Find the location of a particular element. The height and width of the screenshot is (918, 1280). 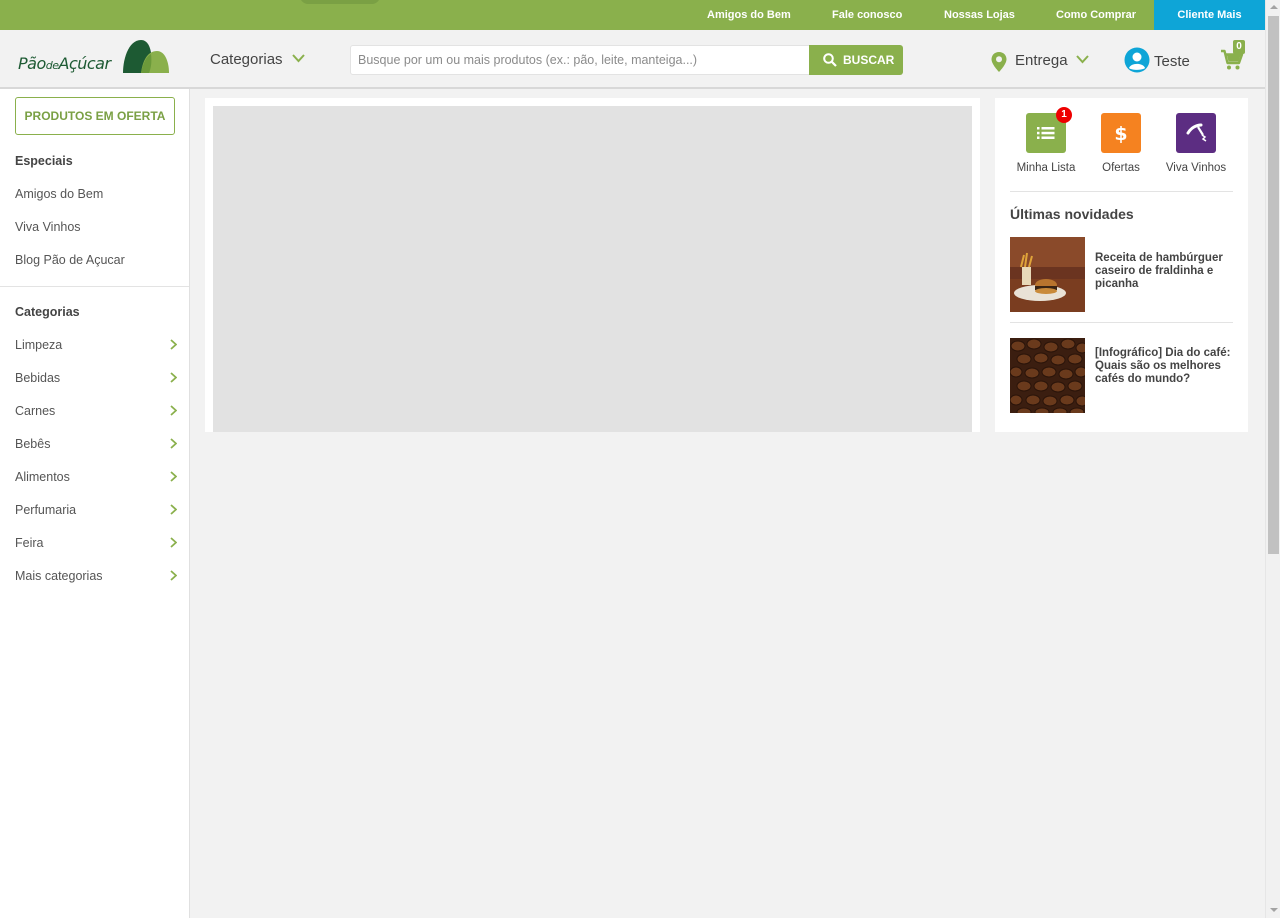

sidebar-category-carnes: Carnes is located at coordinates (96, 411).